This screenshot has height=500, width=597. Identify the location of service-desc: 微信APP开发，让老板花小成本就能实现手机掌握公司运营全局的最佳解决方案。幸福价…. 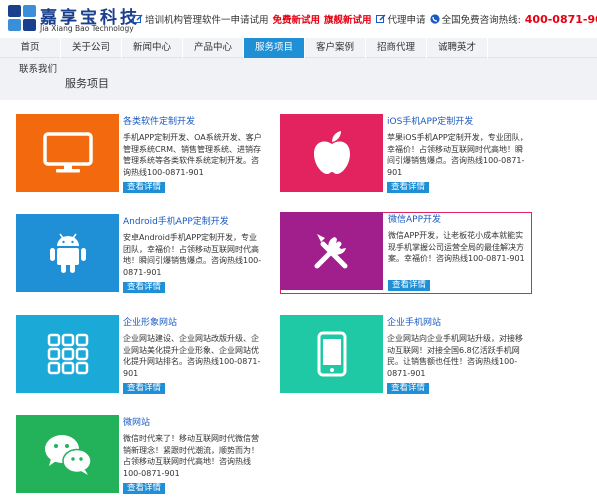
(456, 247).